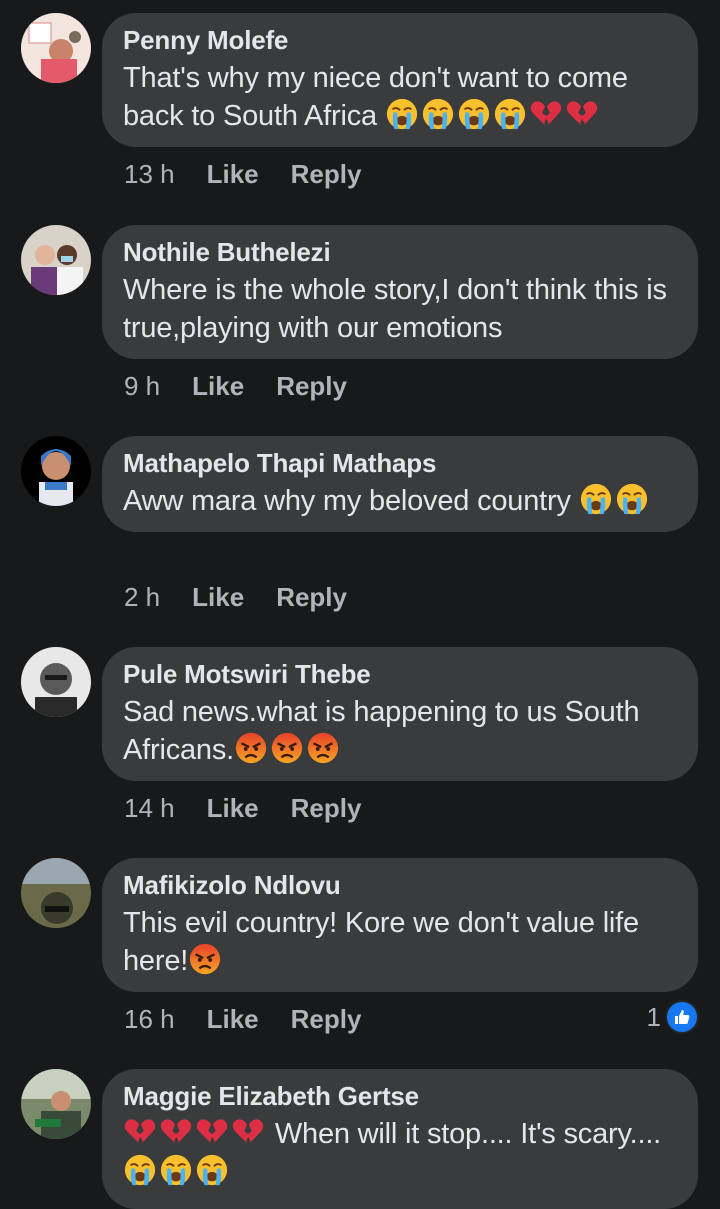 The width and height of the screenshot is (720, 1209). Describe the element at coordinates (251, 386) in the screenshot. I see `comment-actions: 9 h Like Reply` at that location.